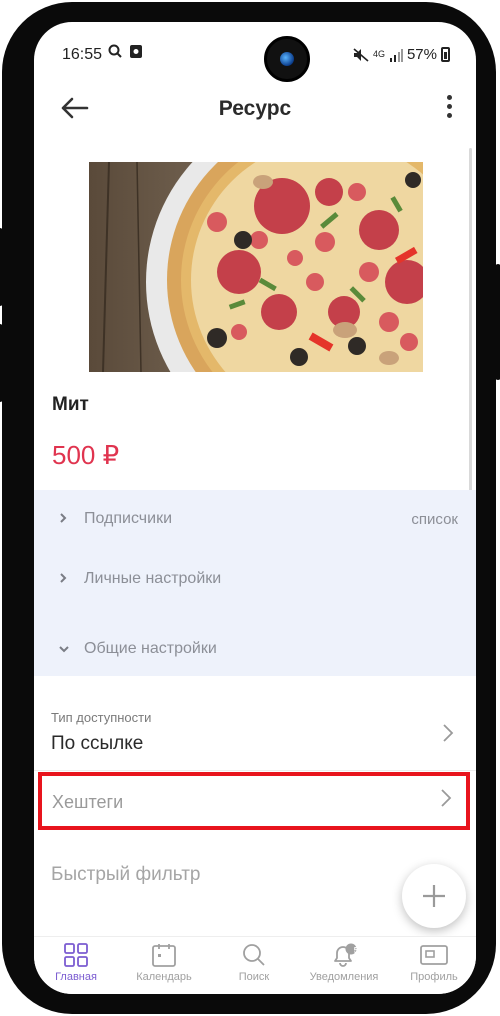 The width and height of the screenshot is (500, 1016). What do you see at coordinates (254, 801) in the screenshot?
I see `hashtags-row: Хештеги` at bounding box center [254, 801].